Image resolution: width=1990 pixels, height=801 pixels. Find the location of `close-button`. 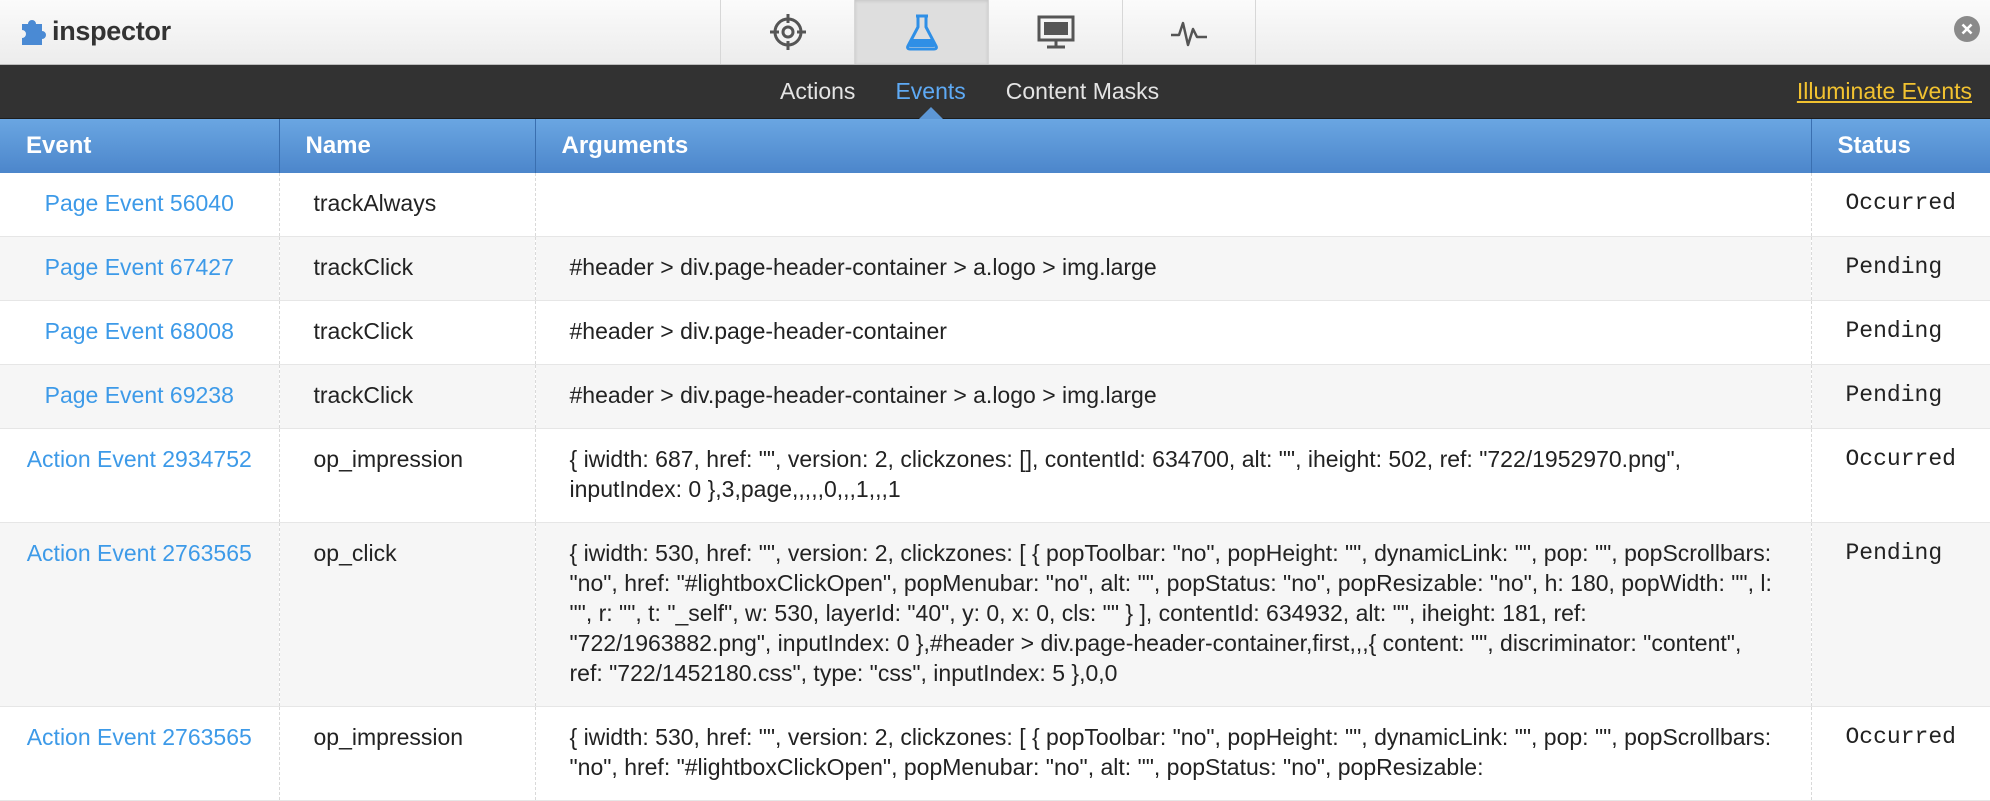

close-button is located at coordinates (1967, 29).